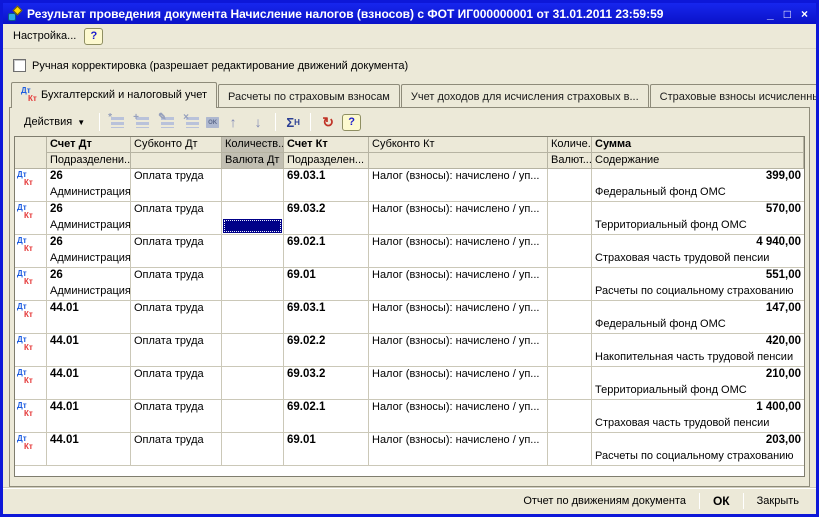 The image size is (819, 517). Describe the element at coordinates (409, 471) in the screenshot. I see `table-empty-strip` at that location.